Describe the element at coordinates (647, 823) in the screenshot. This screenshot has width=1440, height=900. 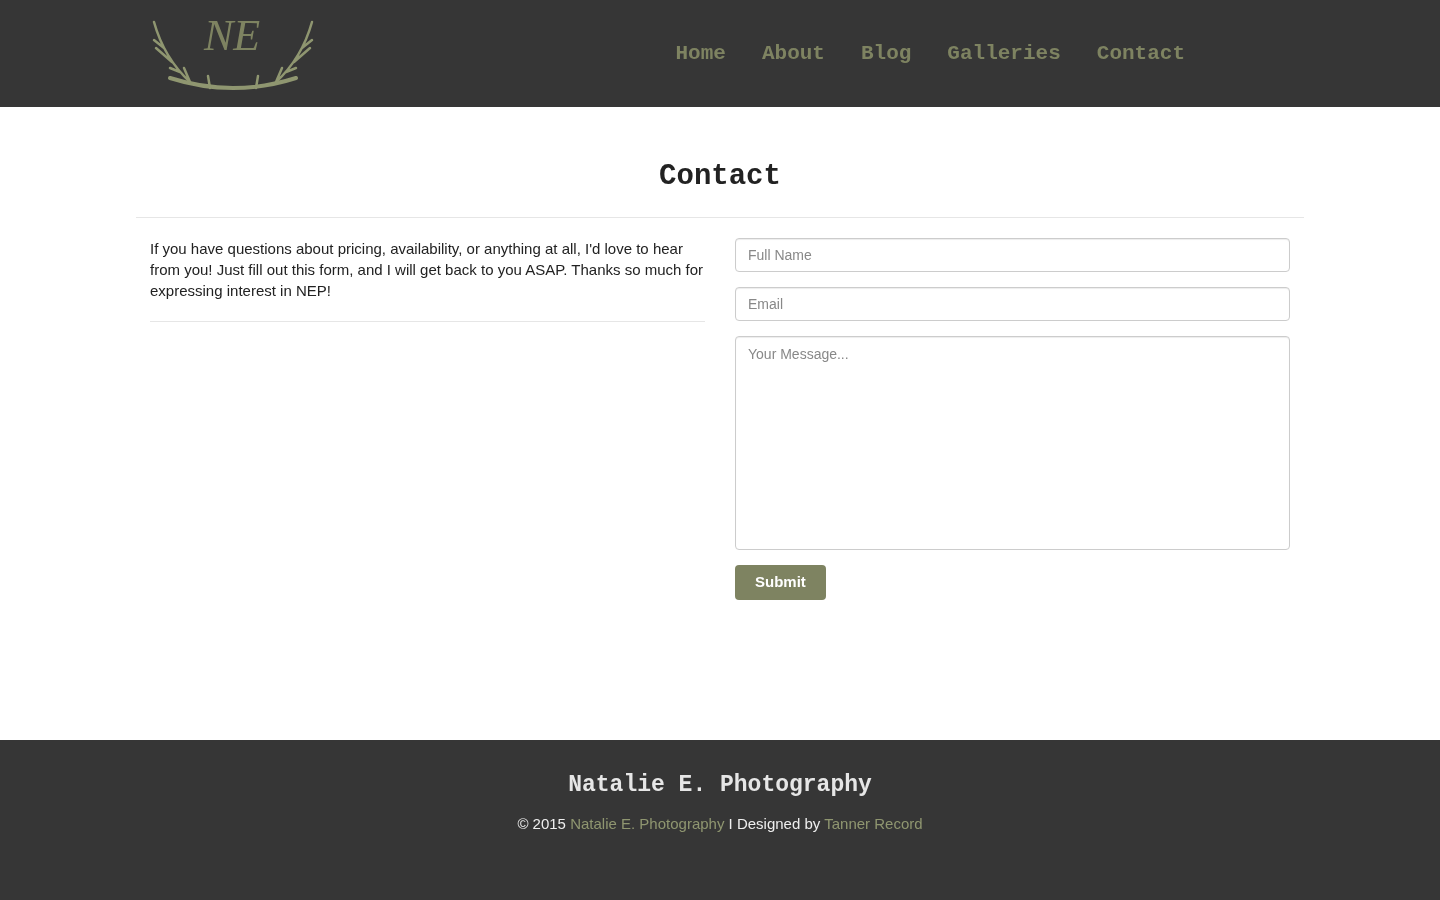
I see `footer-link: Natalie E. Photography` at that location.